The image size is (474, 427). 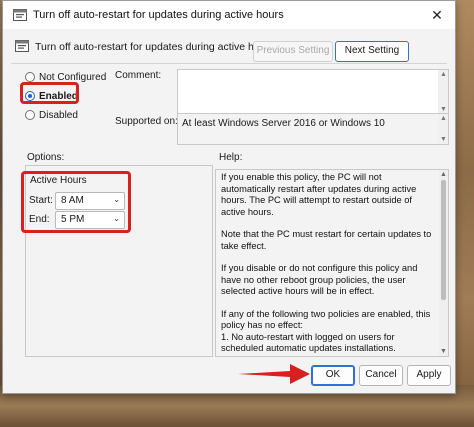 I want to click on radio-disabled: Disabled, so click(x=51, y=115).